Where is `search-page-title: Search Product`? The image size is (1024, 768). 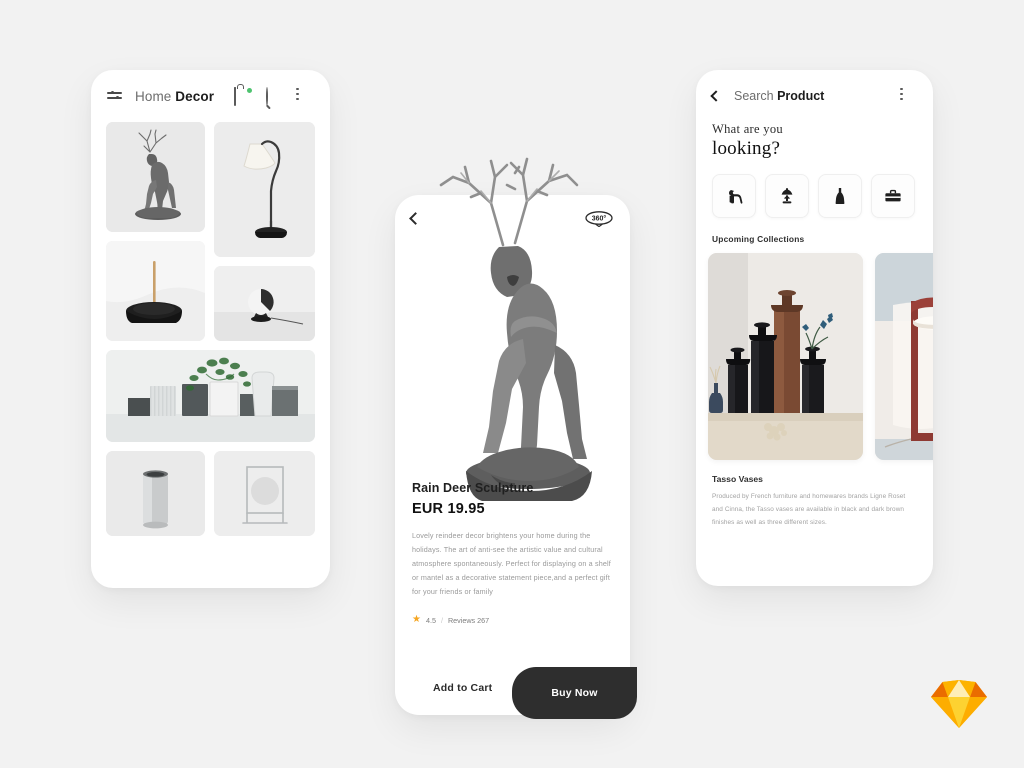
search-page-title: Search Product is located at coordinates (779, 96).